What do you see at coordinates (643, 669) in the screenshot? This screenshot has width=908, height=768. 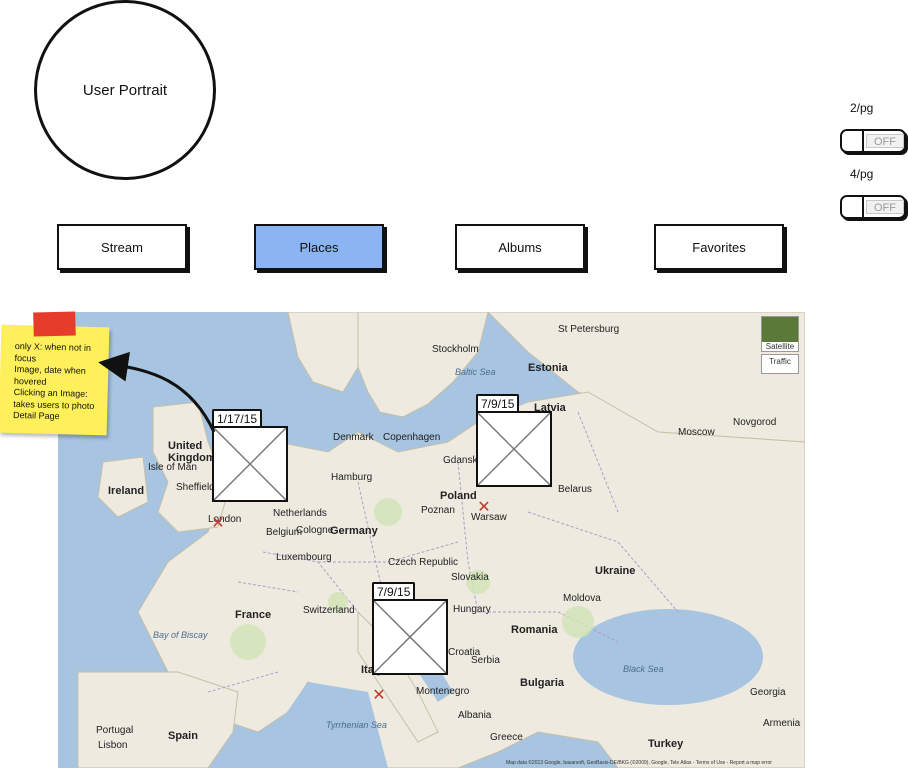 I see `map-label-black-sea: Black Sea` at bounding box center [643, 669].